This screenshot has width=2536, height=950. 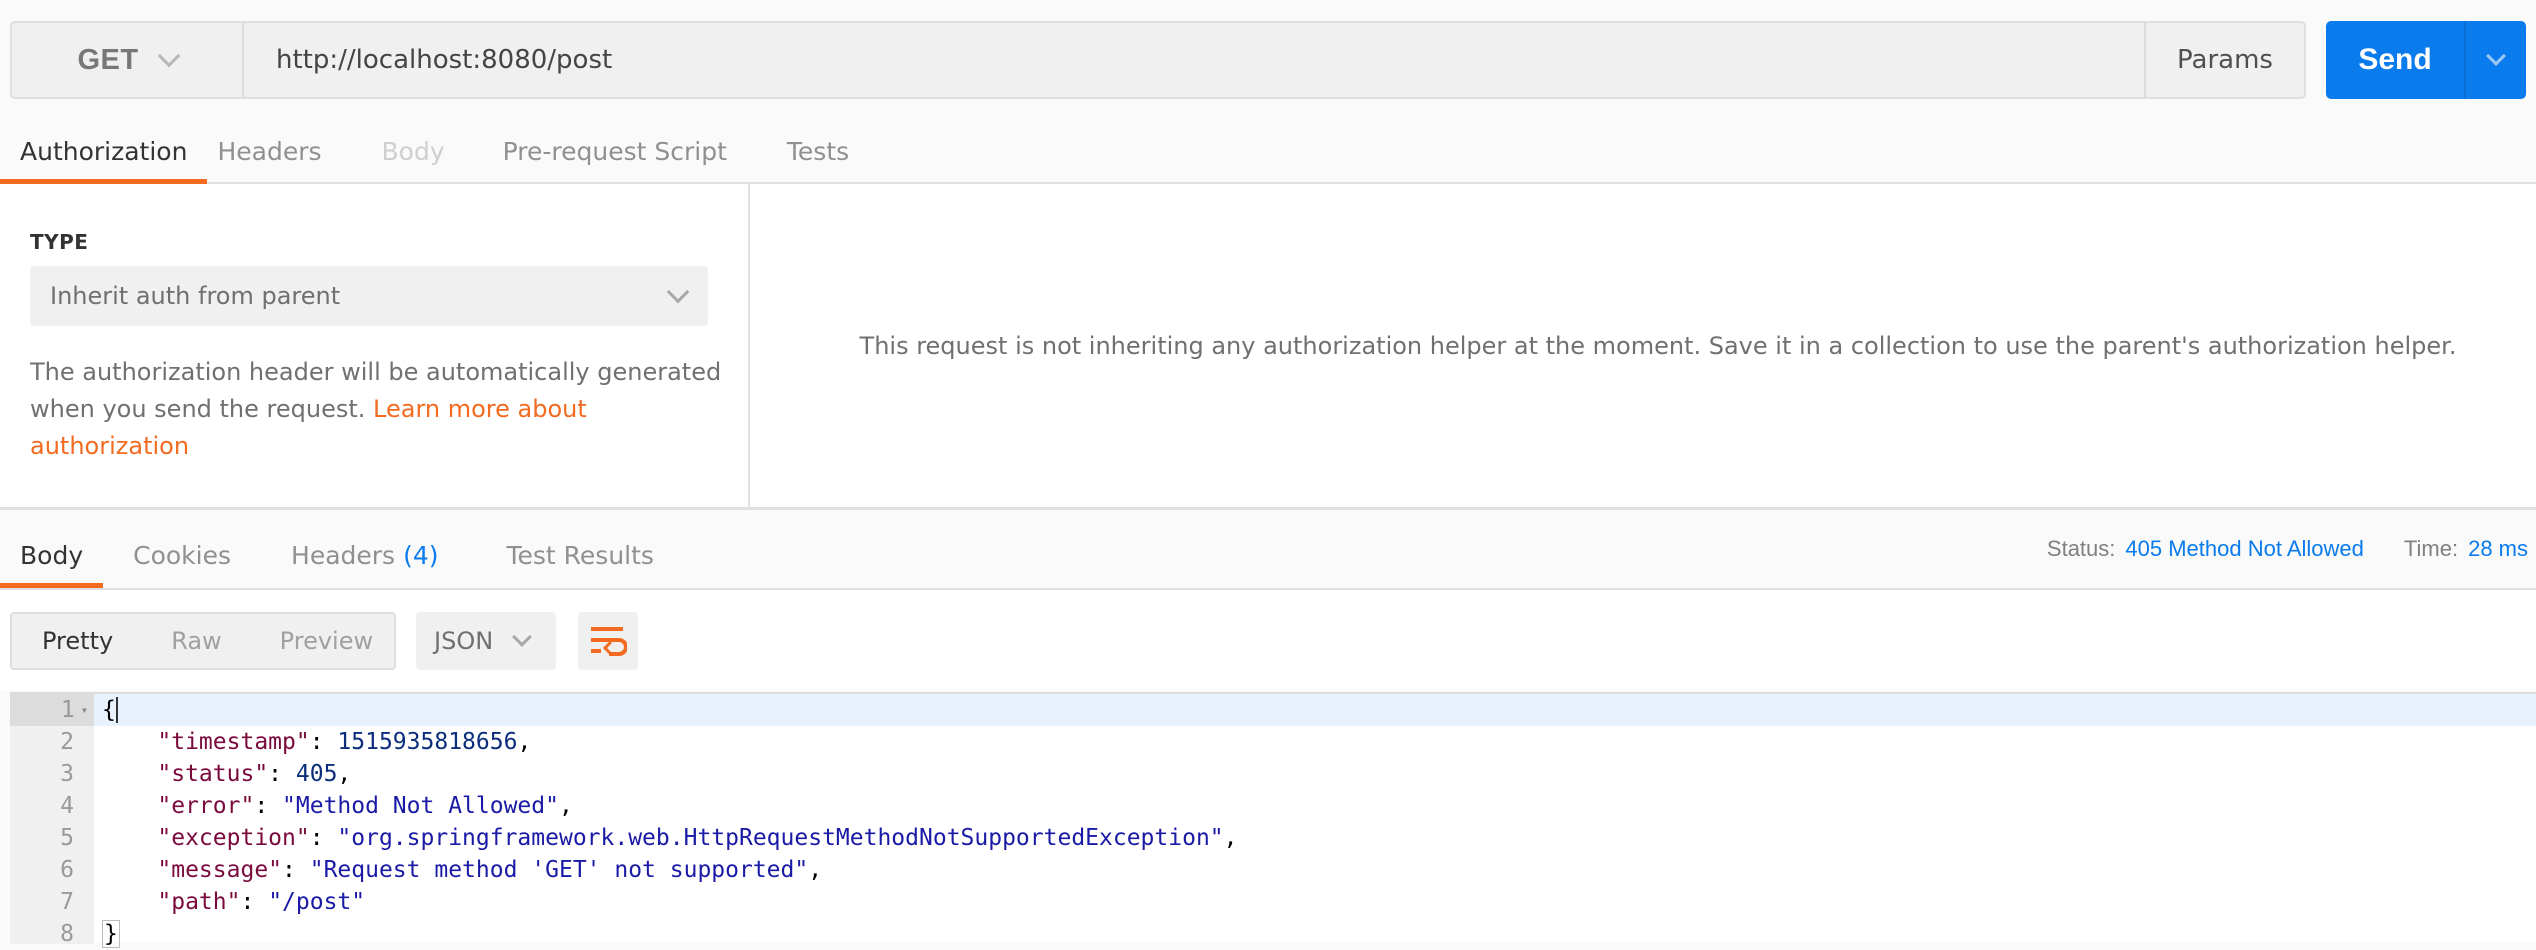 What do you see at coordinates (172, 641) in the screenshot?
I see `view-raw: Raw` at bounding box center [172, 641].